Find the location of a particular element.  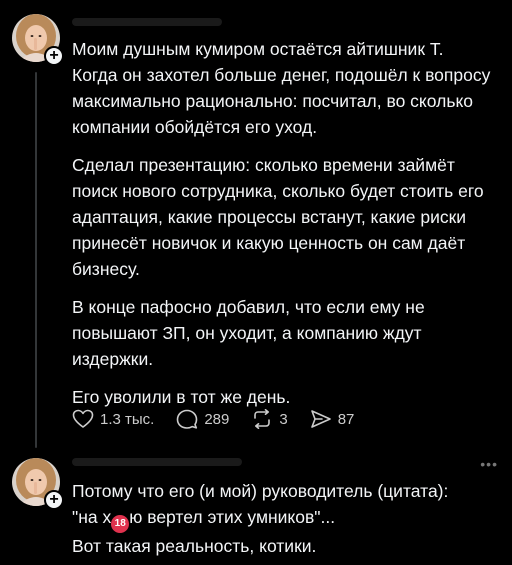

more-icon: ••• is located at coordinates (489, 464).